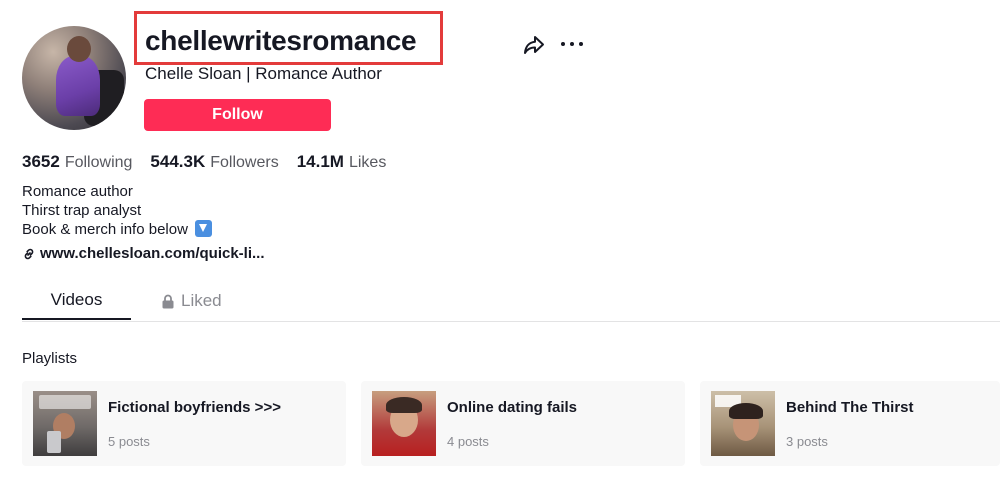  I want to click on tab-videos: Videos, so click(76, 301).